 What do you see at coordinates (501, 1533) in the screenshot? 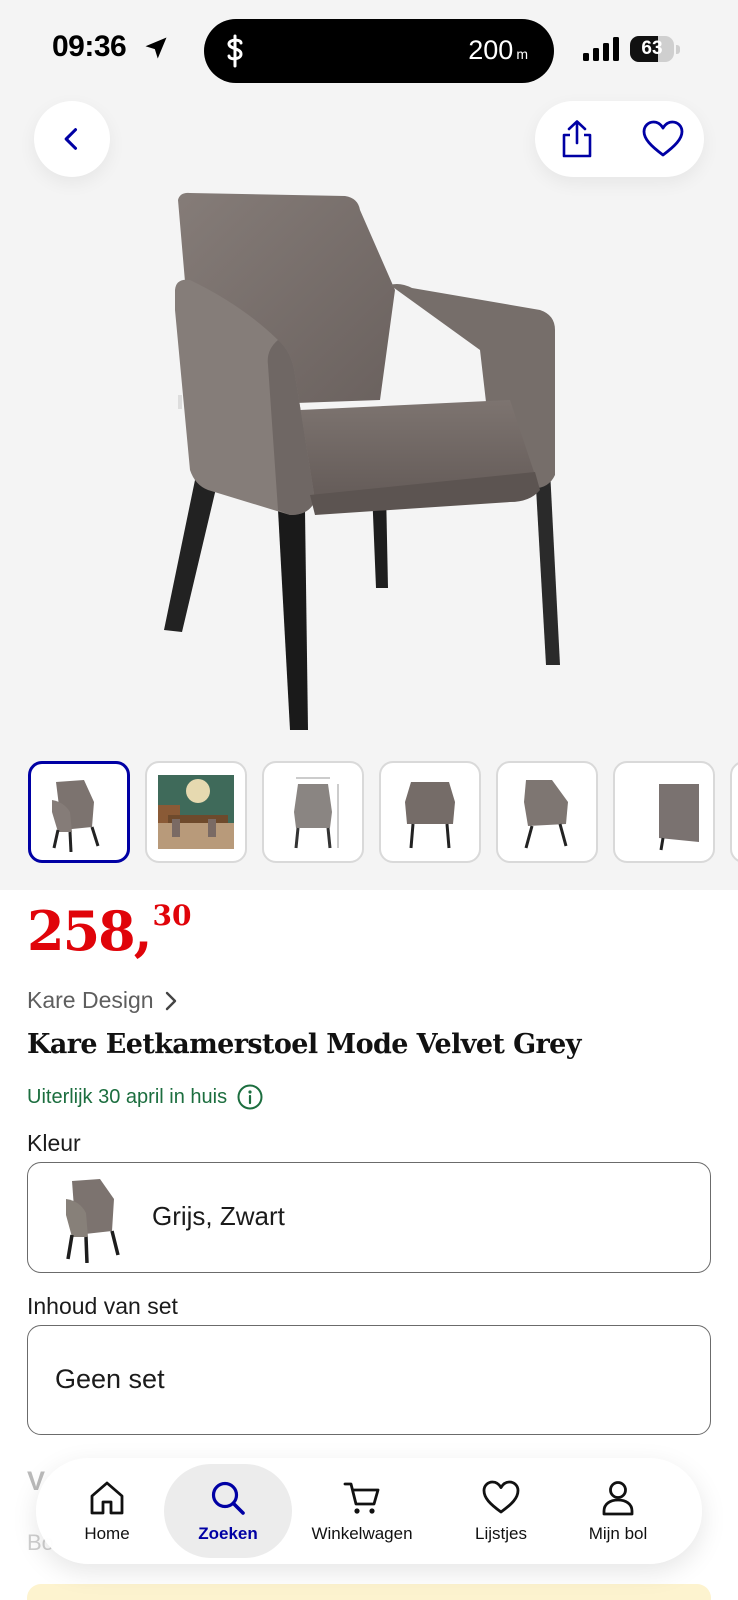
I see `tab-lists-label: Lijstjes` at bounding box center [501, 1533].